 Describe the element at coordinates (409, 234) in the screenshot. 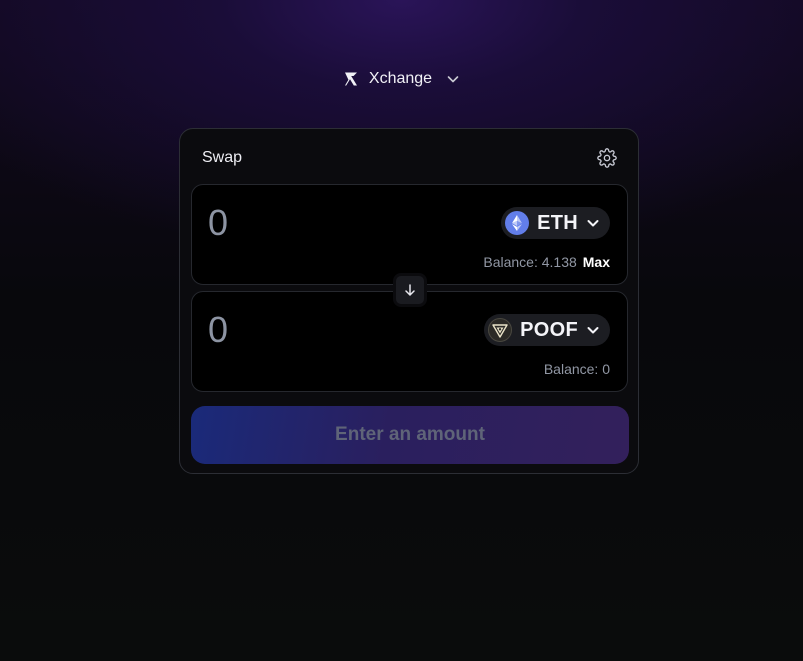

I see `from-token-panel: ETH Balance: 4.138 Max` at that location.